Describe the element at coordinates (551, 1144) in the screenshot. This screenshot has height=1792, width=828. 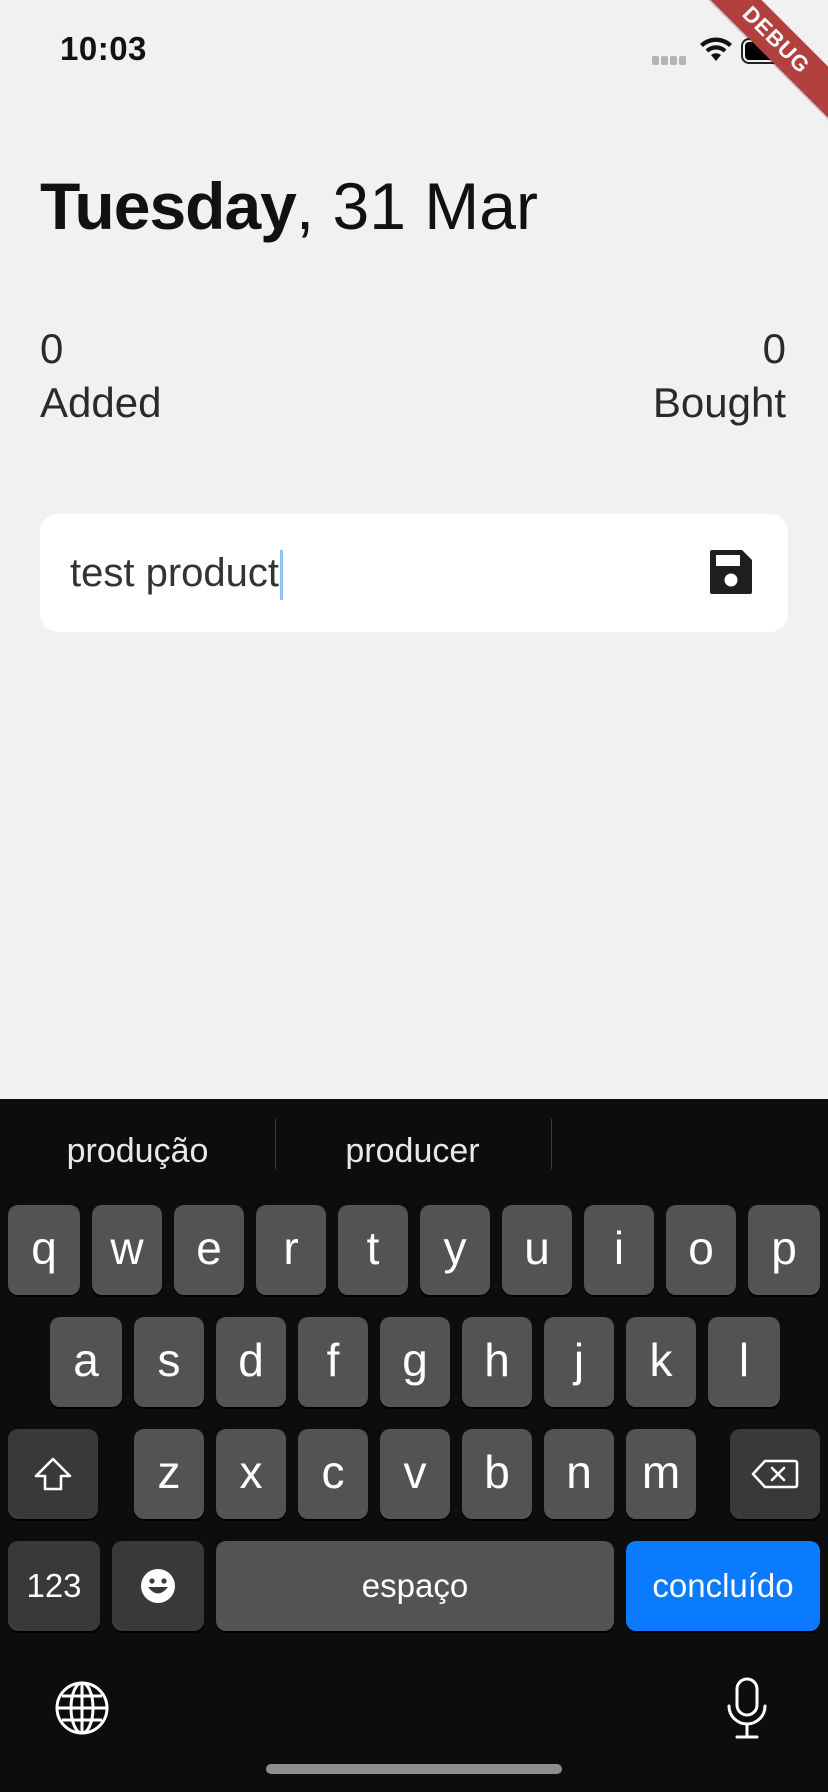
I see `suggestion-divider` at that location.